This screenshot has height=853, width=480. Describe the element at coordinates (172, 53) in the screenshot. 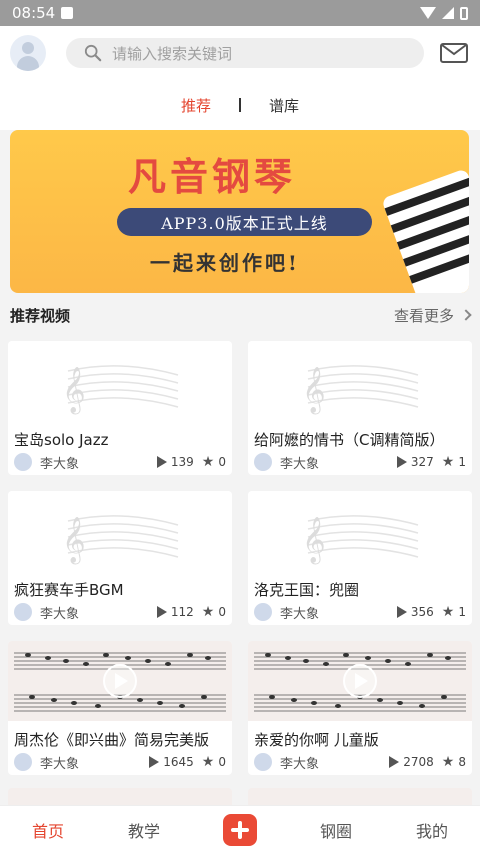

I see `search-placeholder: 请输入搜索关键词` at that location.